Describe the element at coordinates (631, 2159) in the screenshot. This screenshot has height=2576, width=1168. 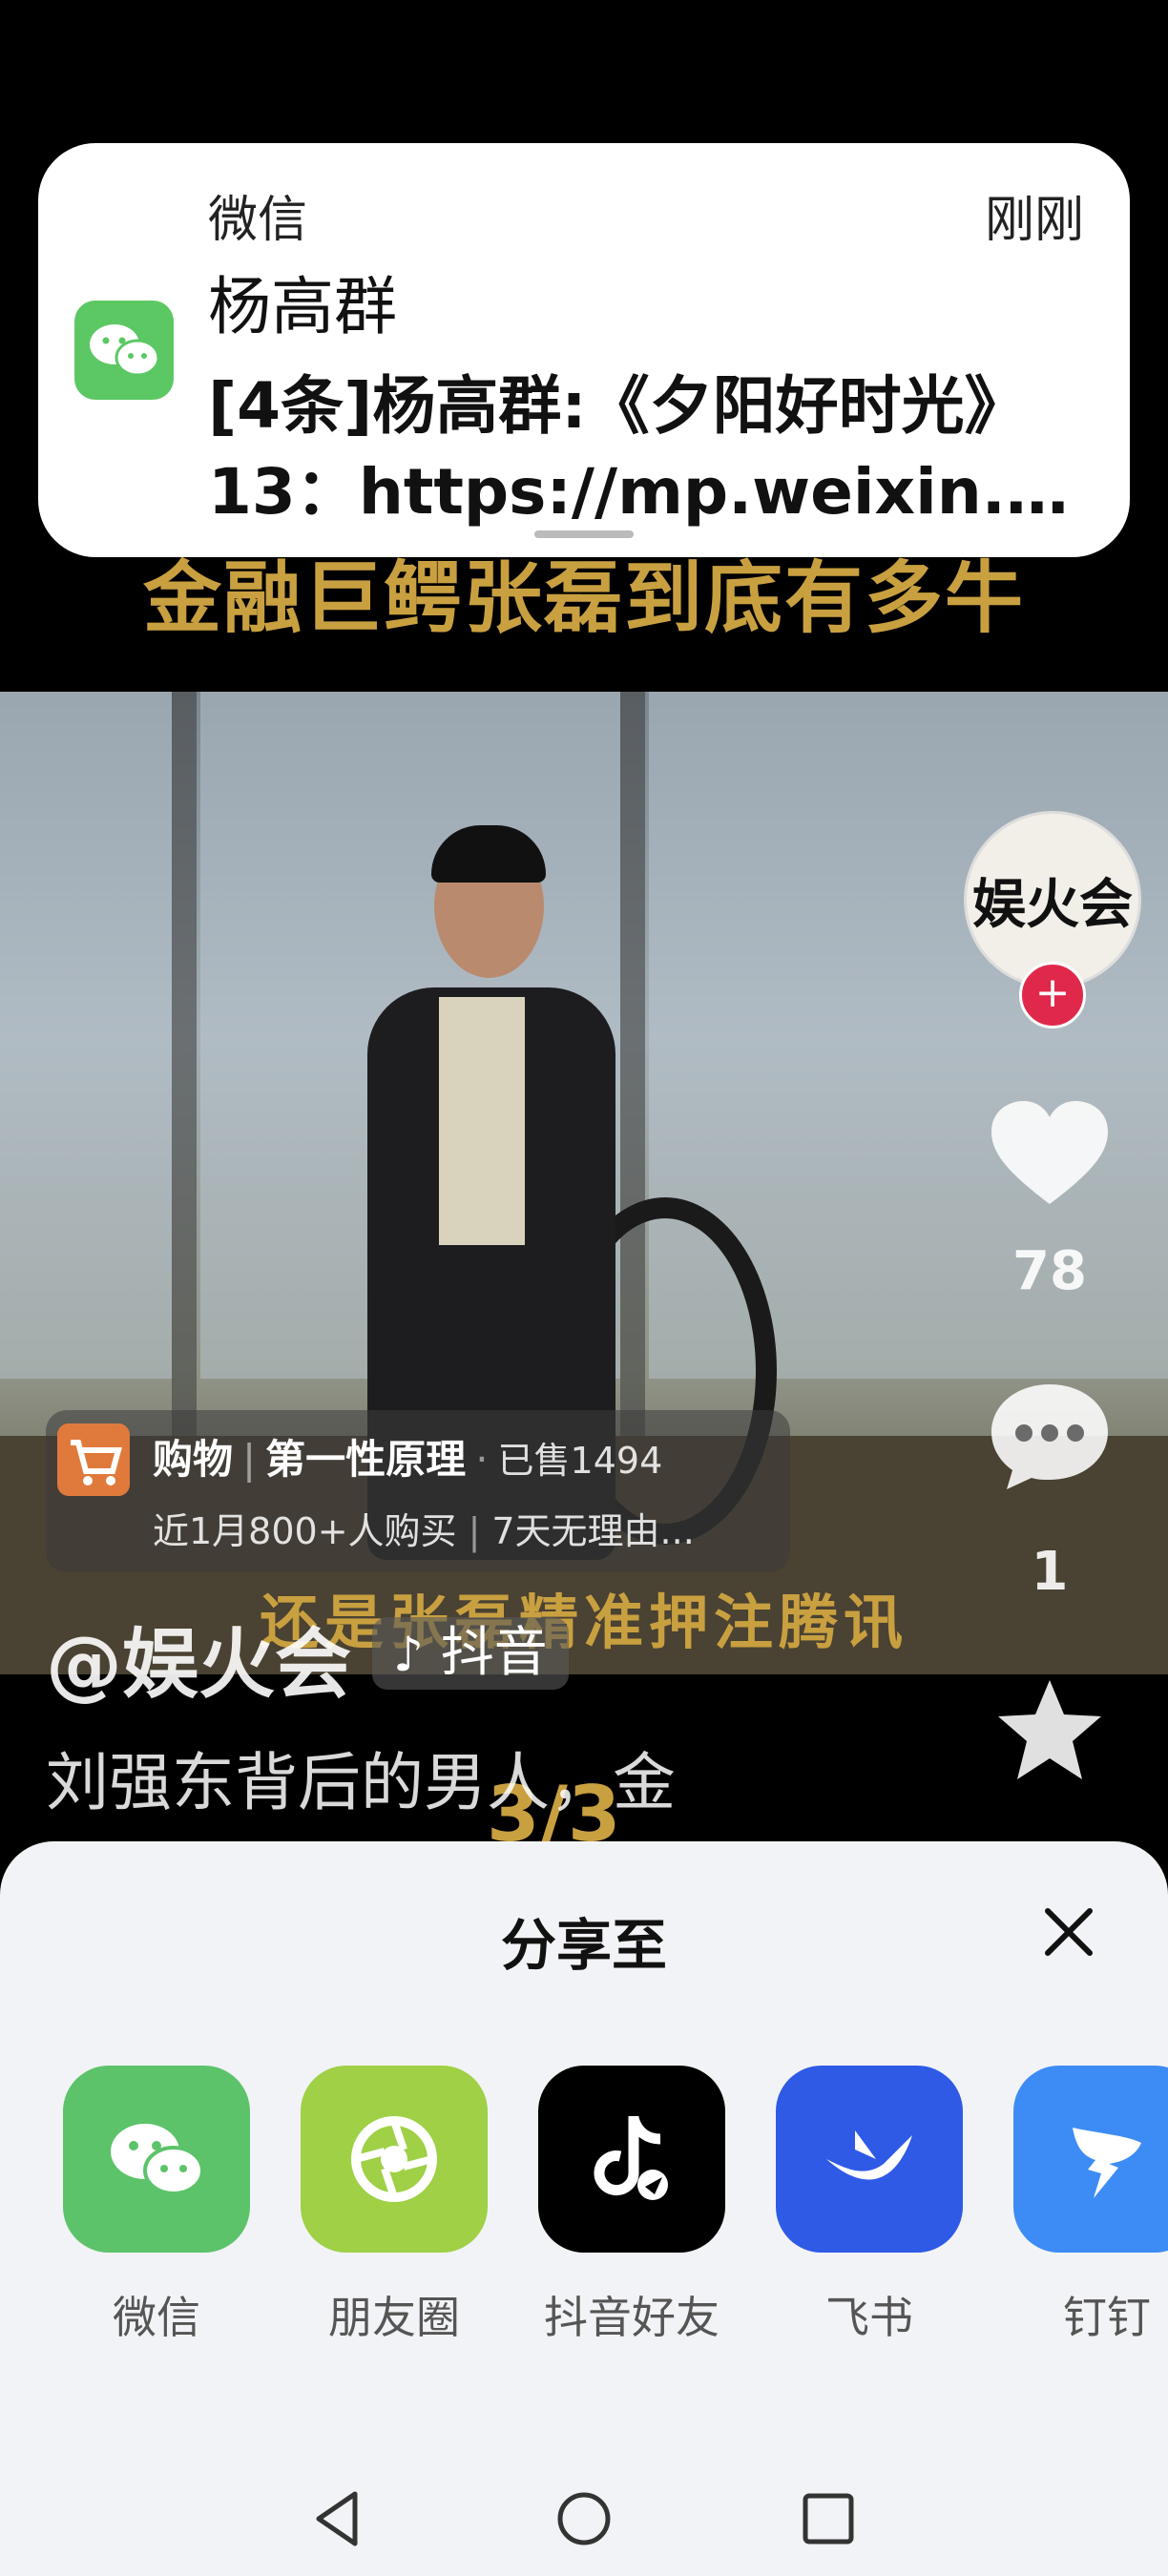
I see `douyin-icon` at that location.